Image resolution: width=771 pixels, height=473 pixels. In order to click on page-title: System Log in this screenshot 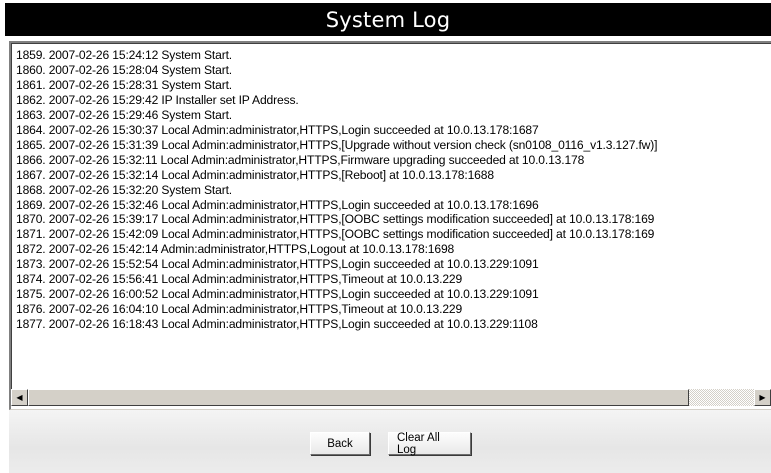, I will do `click(388, 19)`.